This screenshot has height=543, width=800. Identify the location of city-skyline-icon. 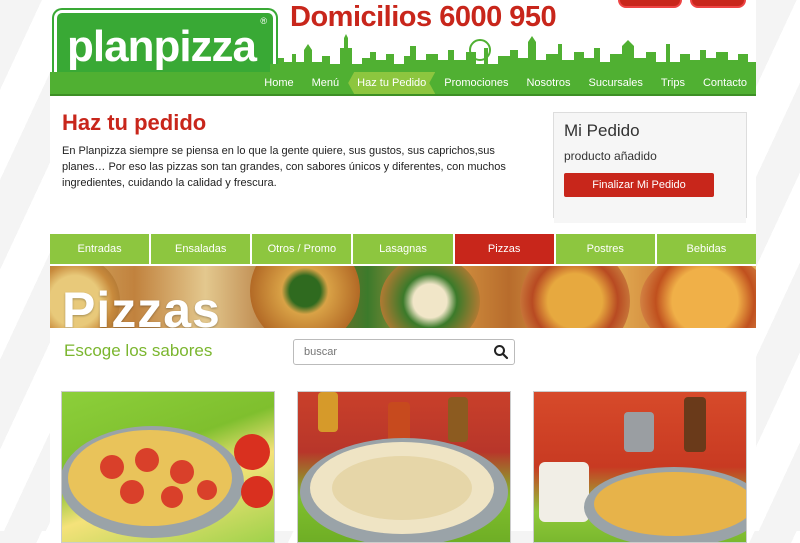
(513, 53).